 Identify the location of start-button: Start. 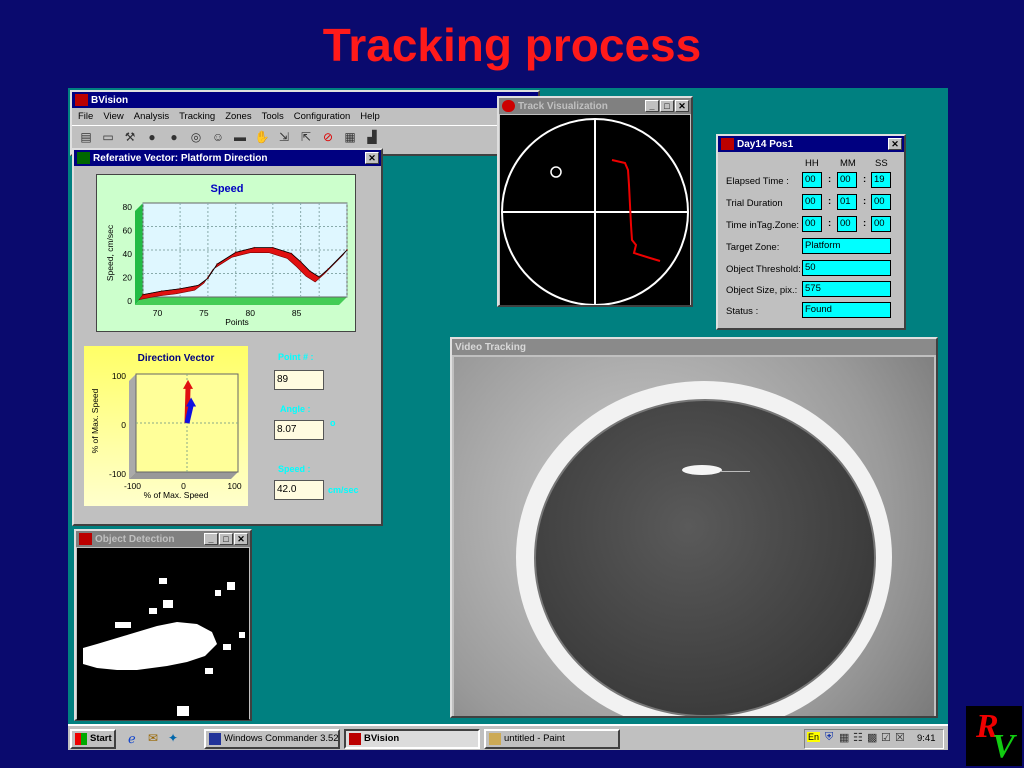
(93, 739).